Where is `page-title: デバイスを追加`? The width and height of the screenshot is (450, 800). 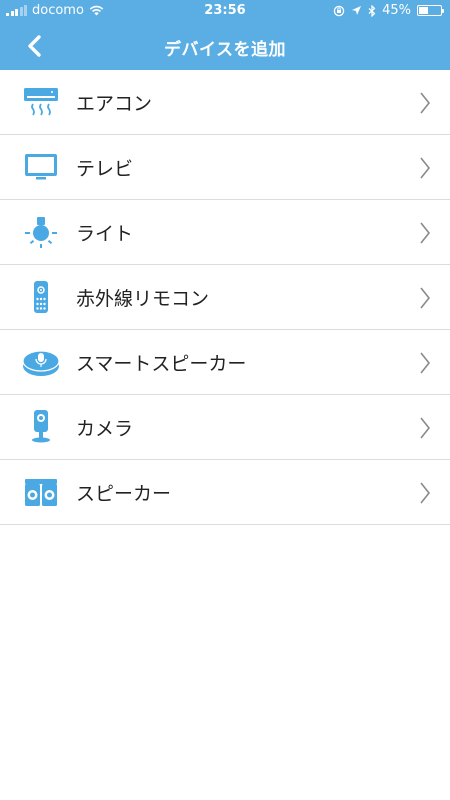 page-title: デバイスを追加 is located at coordinates (225, 50).